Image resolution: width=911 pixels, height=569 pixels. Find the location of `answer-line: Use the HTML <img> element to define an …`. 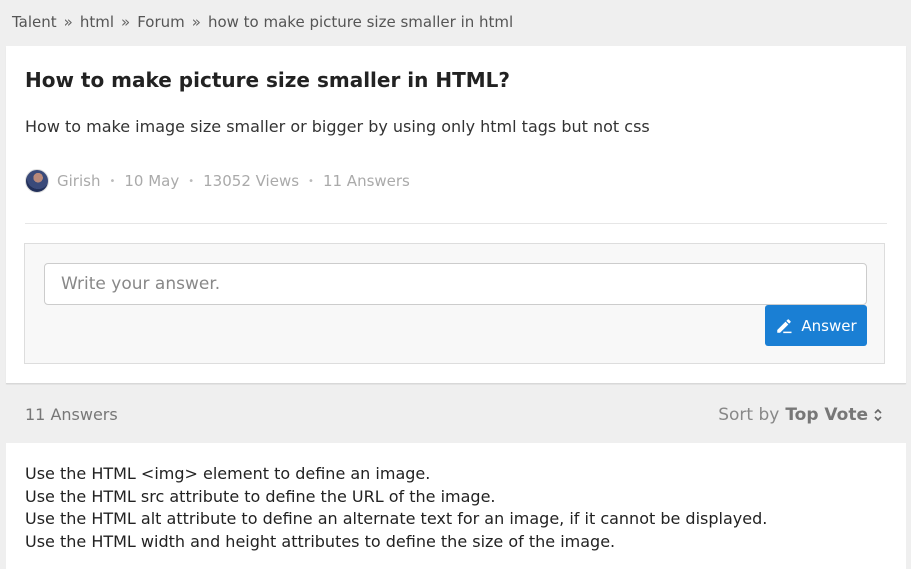

answer-line: Use the HTML <img> element to define an … is located at coordinates (228, 473).